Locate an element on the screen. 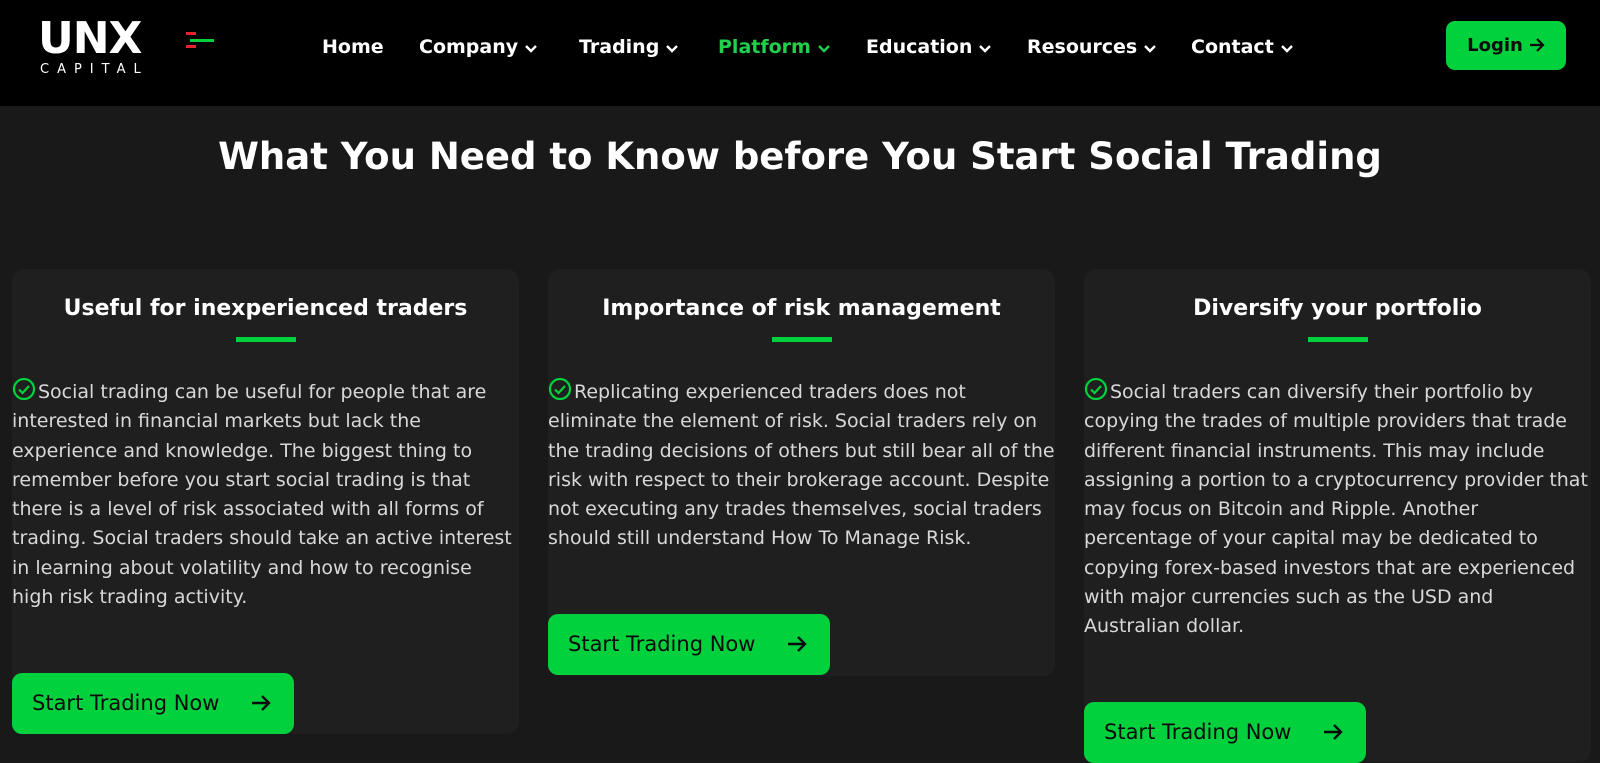 This screenshot has height=763, width=1600. nav-label: Platform is located at coordinates (764, 47).